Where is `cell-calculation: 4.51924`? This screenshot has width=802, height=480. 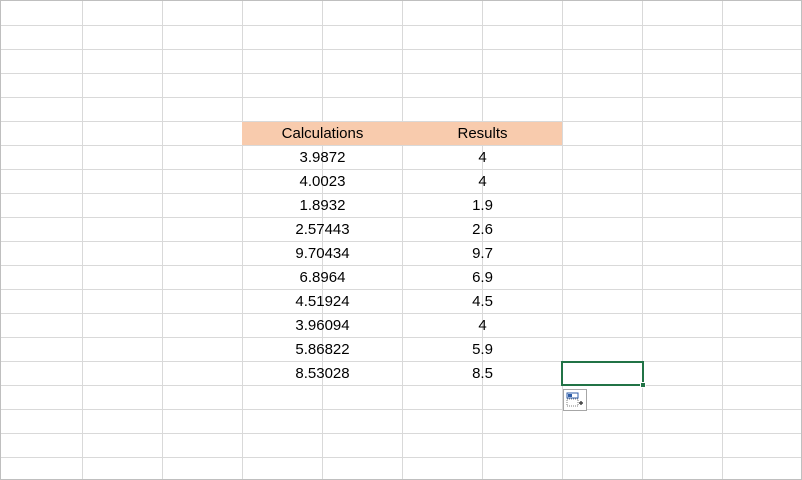
cell-calculation: 4.51924 is located at coordinates (322, 301).